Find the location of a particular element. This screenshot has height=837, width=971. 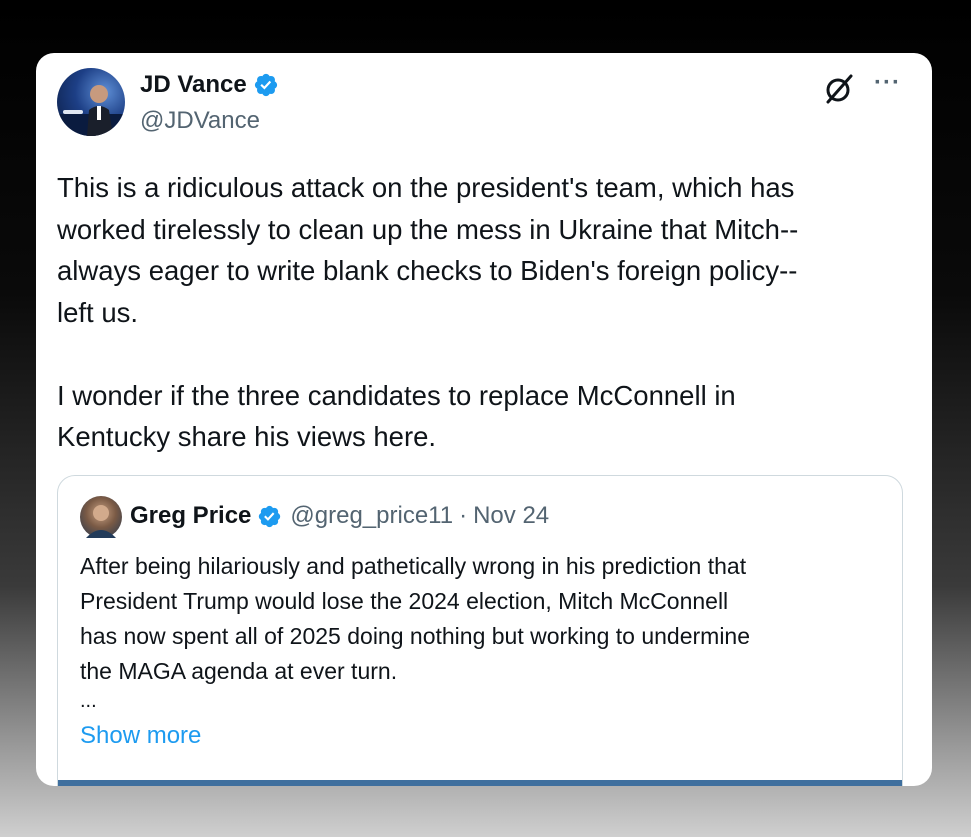

quoted-author-avatar is located at coordinates (101, 517).